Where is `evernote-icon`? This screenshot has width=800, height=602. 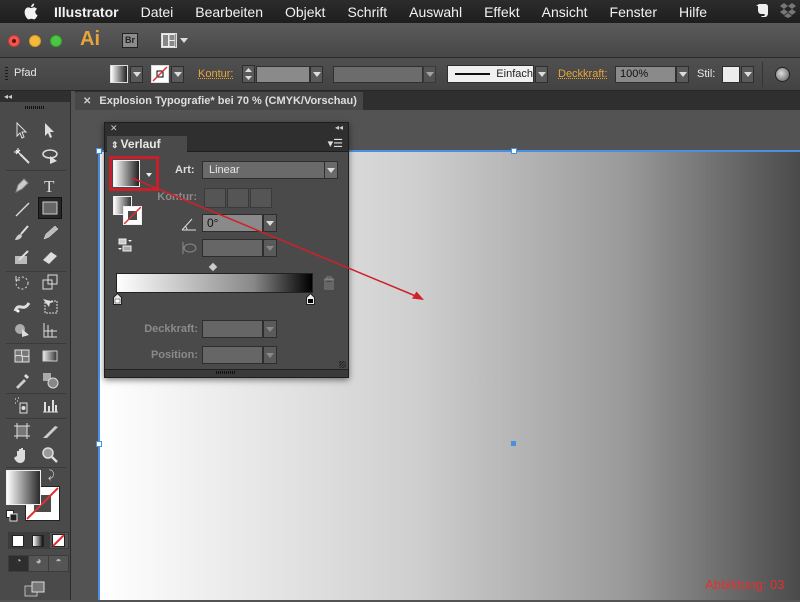 evernote-icon is located at coordinates (763, 11).